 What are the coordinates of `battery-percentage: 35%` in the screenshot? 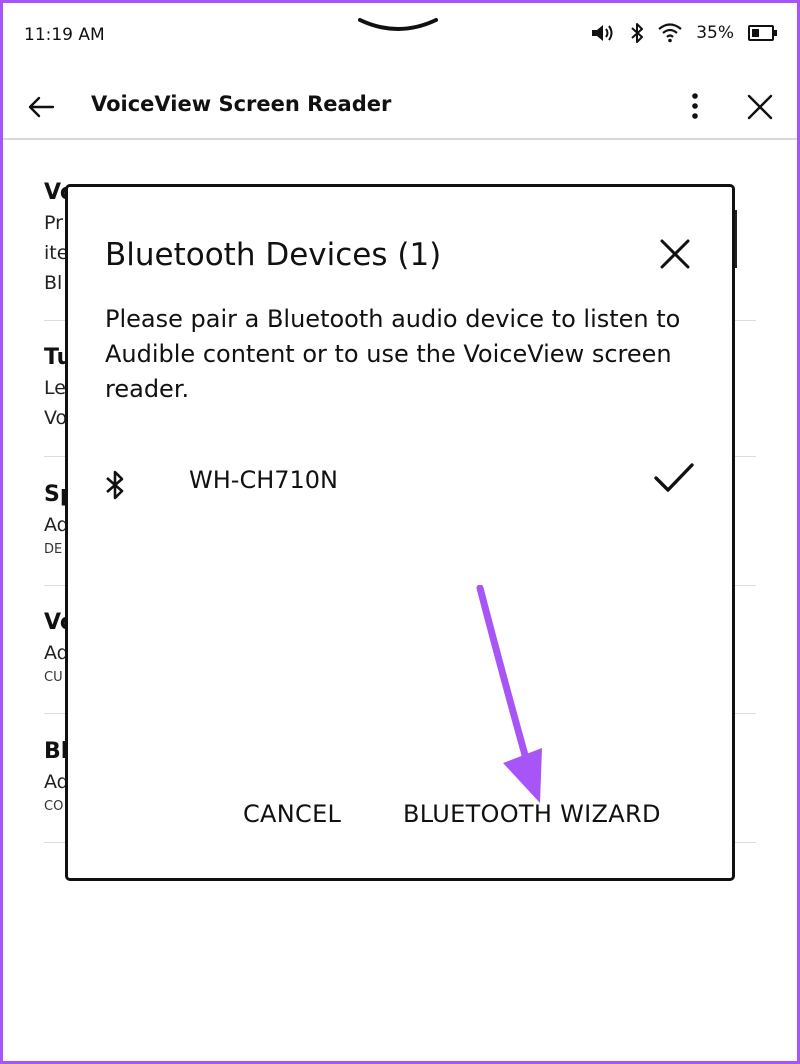 It's located at (715, 33).